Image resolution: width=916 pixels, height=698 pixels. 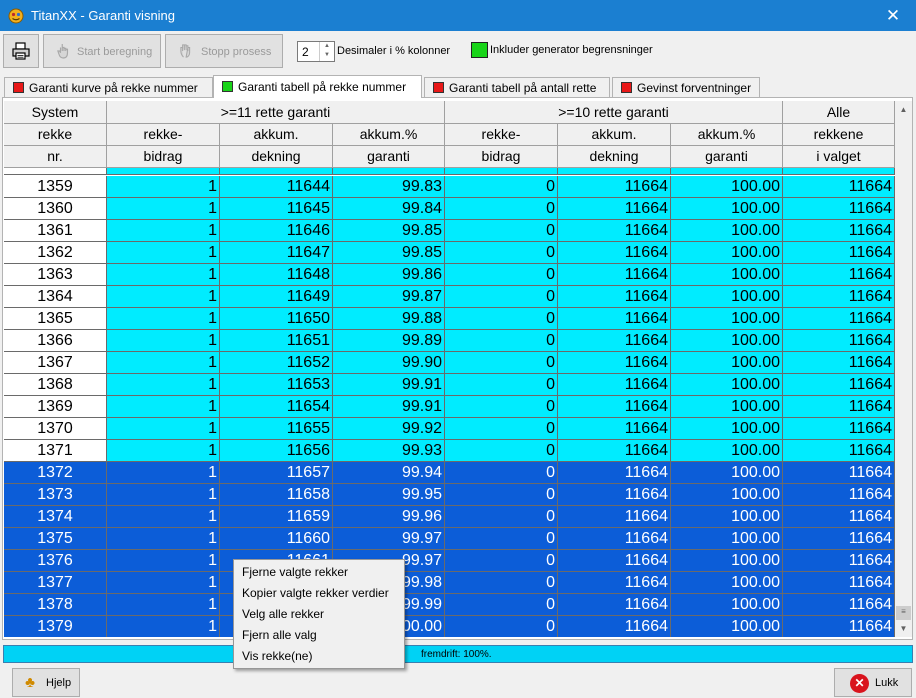 What do you see at coordinates (449, 187) in the screenshot?
I see `table-row: 1359 1 11644 99.83 0 11664 100.00 11664` at bounding box center [449, 187].